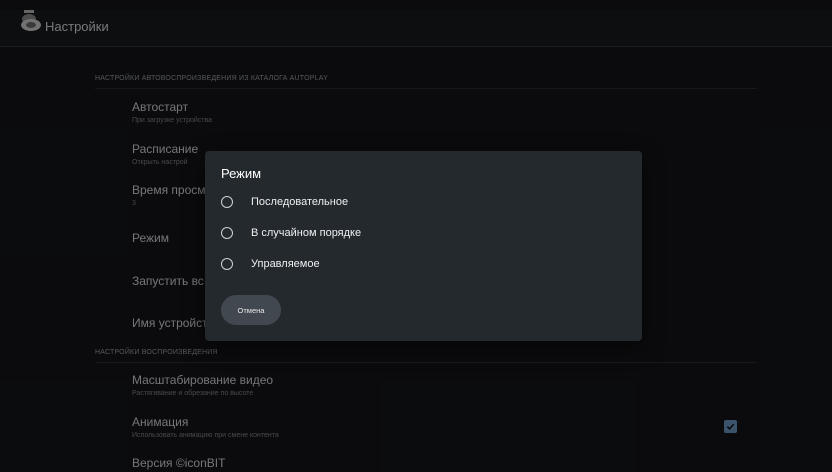 The width and height of the screenshot is (832, 472). Describe the element at coordinates (251, 310) in the screenshot. I see `cancel-button: Отмена` at that location.